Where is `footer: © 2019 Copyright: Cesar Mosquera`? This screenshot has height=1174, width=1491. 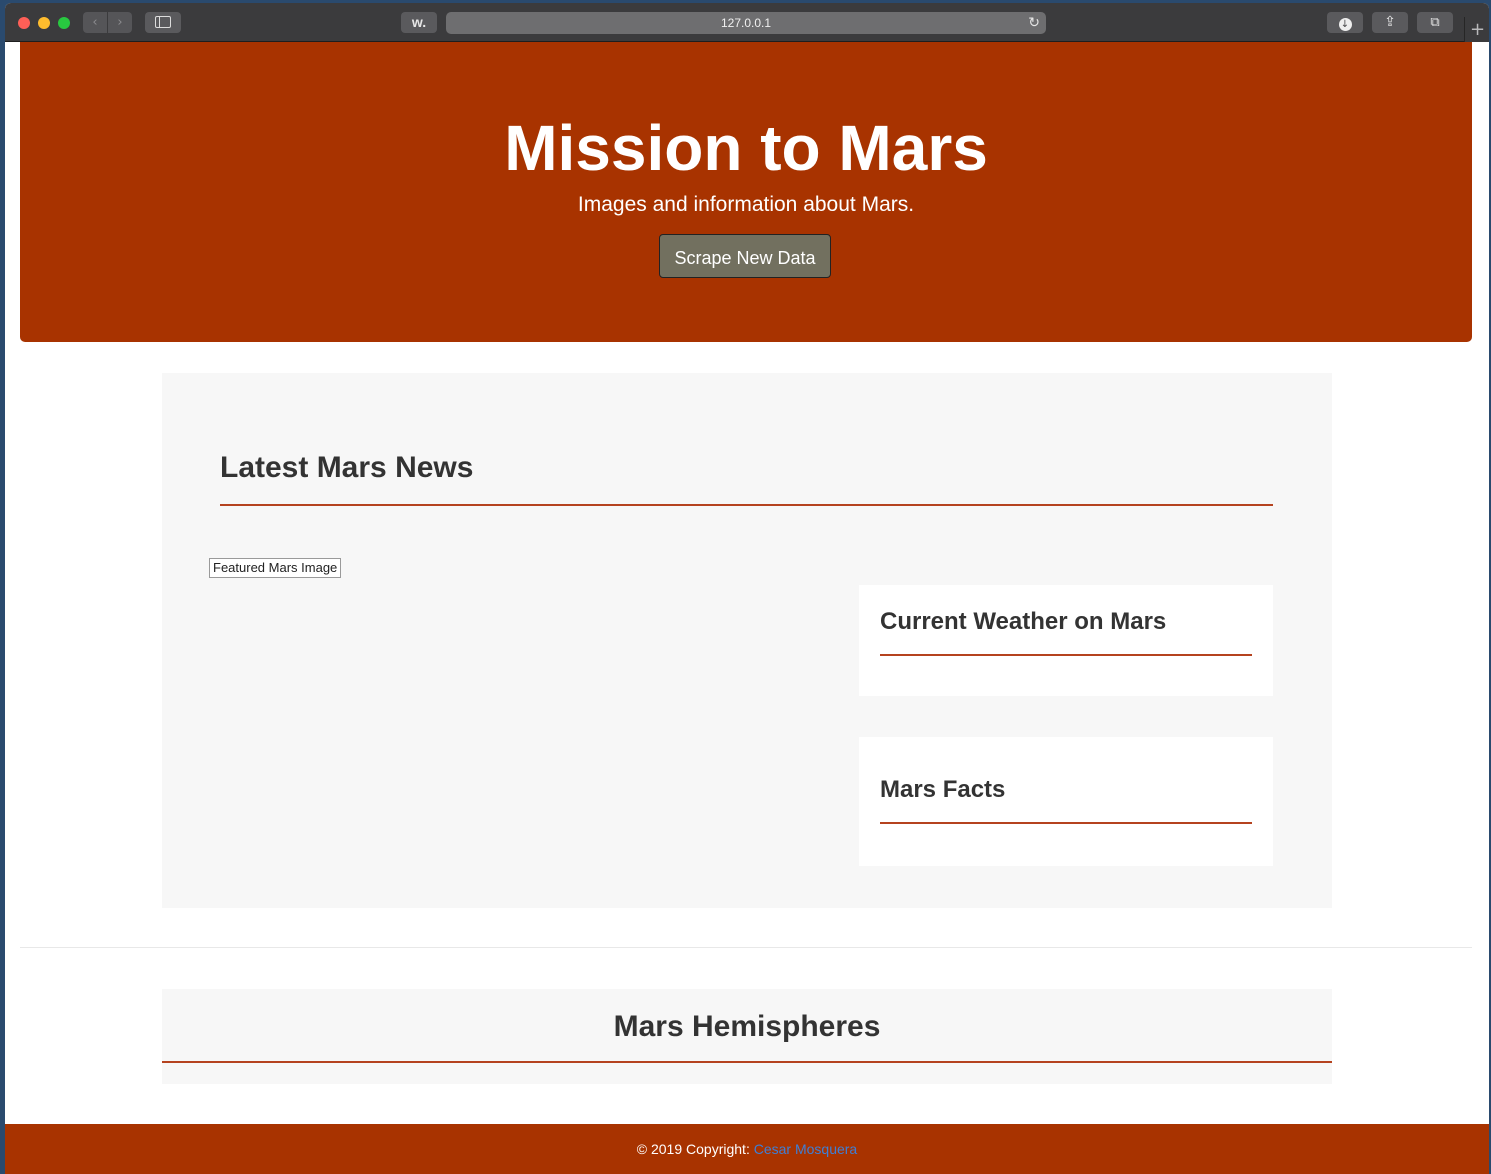 footer: © 2019 Copyright: Cesar Mosquera is located at coordinates (747, 1149).